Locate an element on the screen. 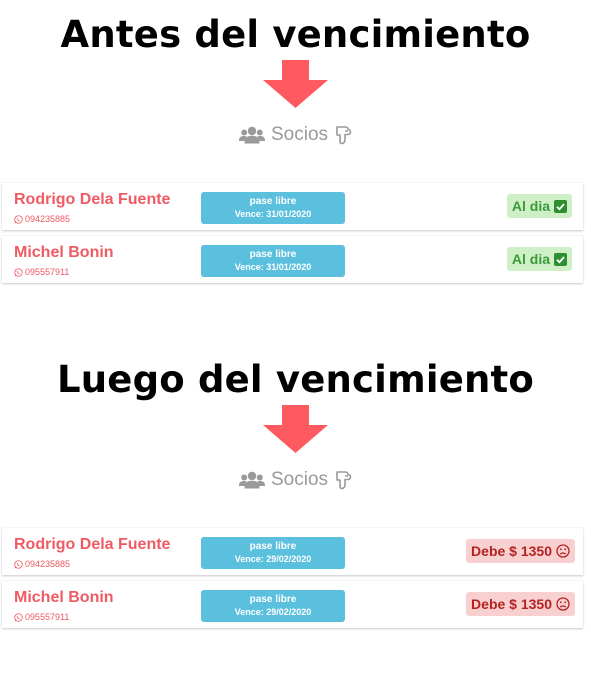 The image size is (591, 674). section-heading: Luego del vencimiento is located at coordinates (295, 379).